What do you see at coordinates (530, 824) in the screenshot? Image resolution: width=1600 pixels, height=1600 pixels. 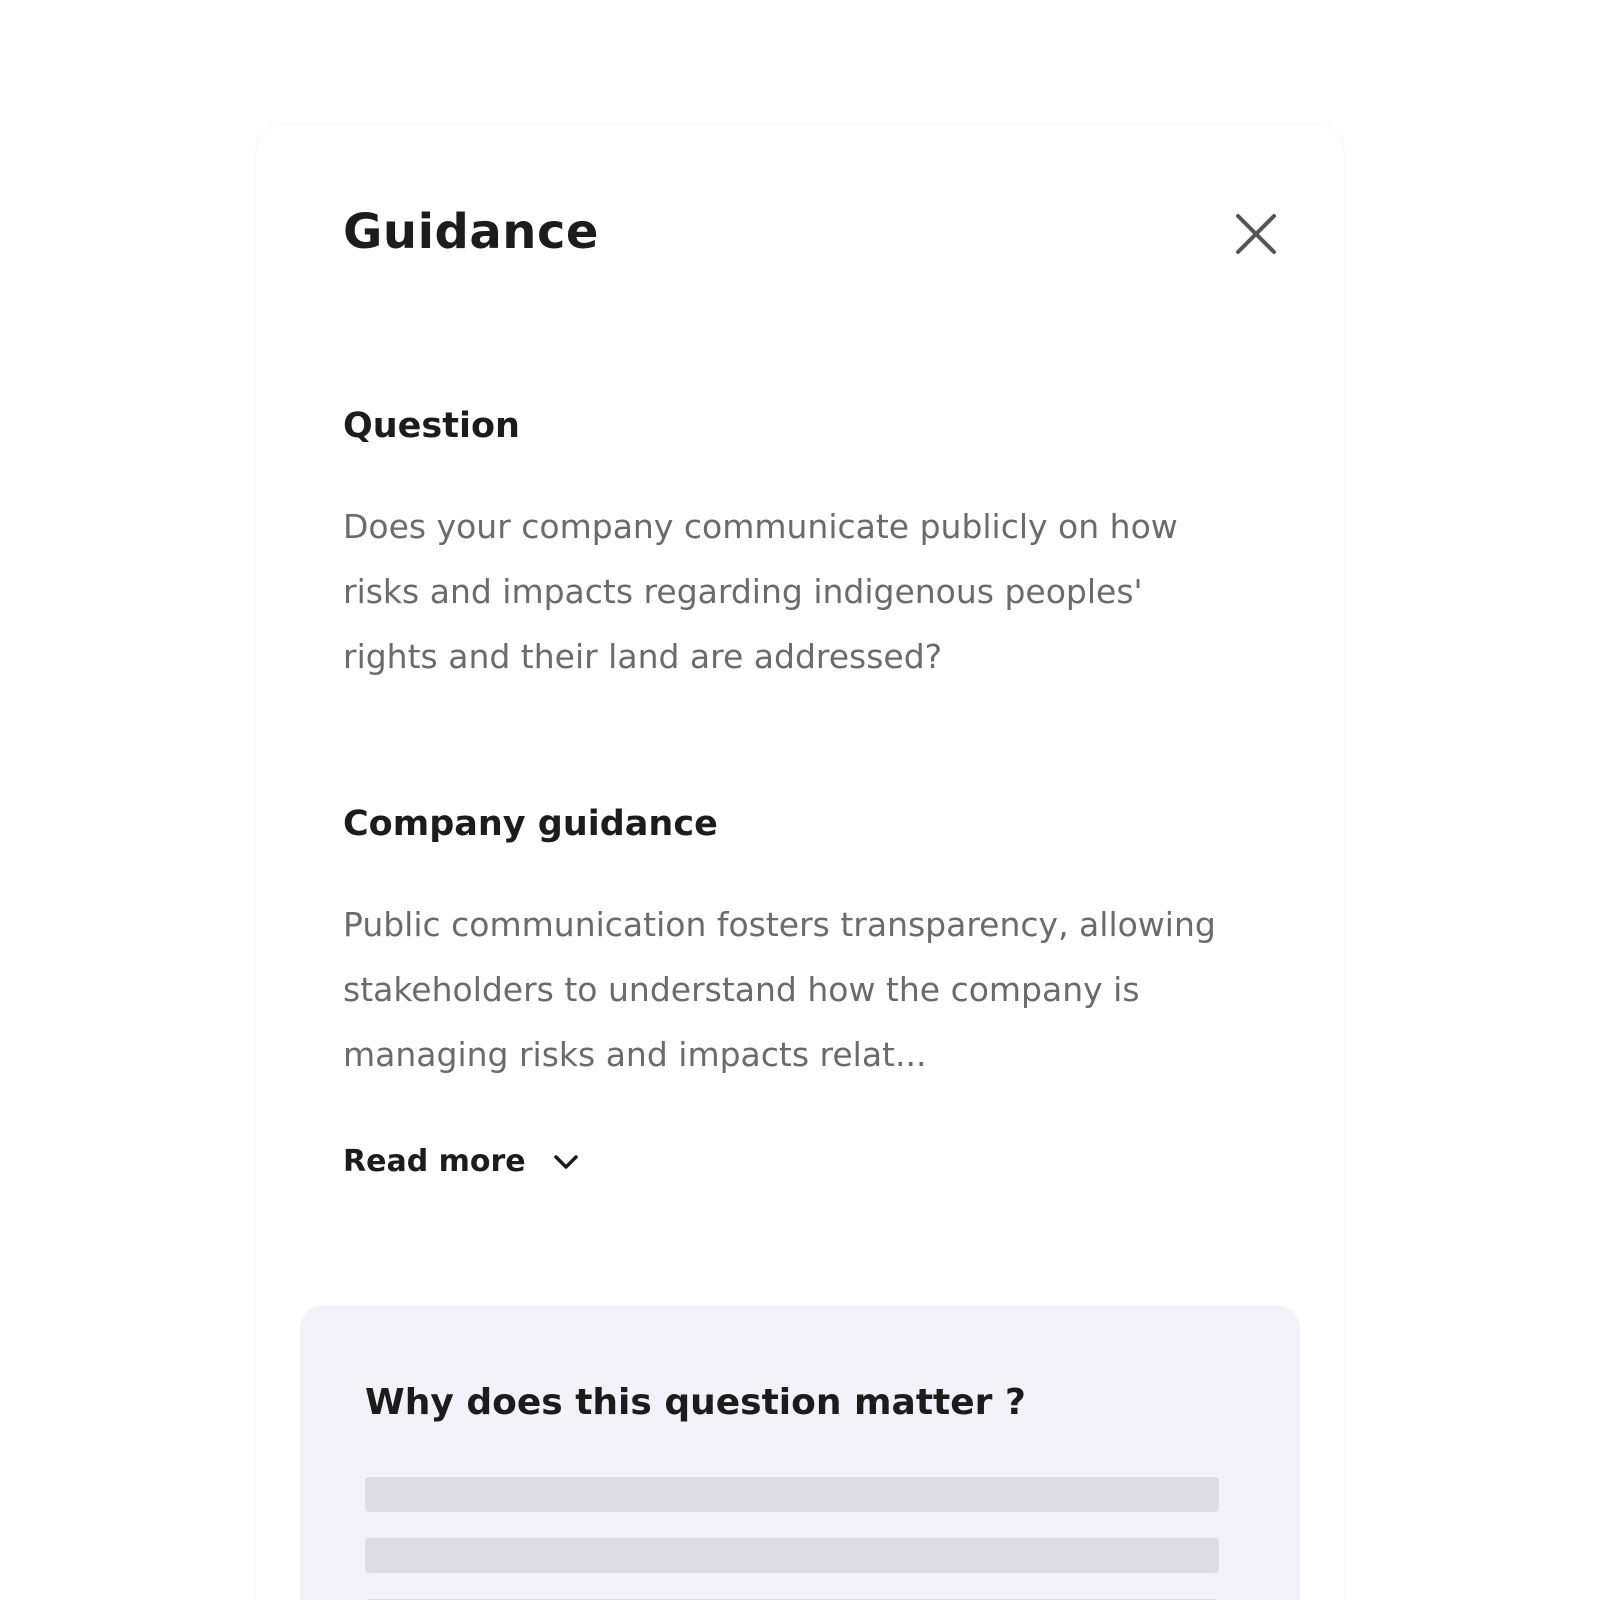 I see `company-guidance-label: Company guidance` at bounding box center [530, 824].